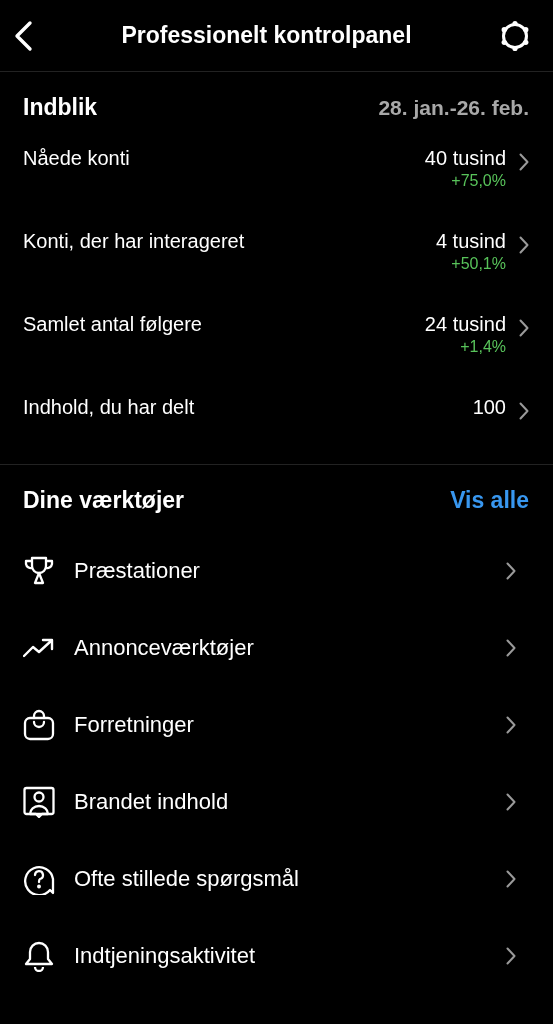  Describe the element at coordinates (465, 324) in the screenshot. I see `metric-value: 24 tusind` at that location.